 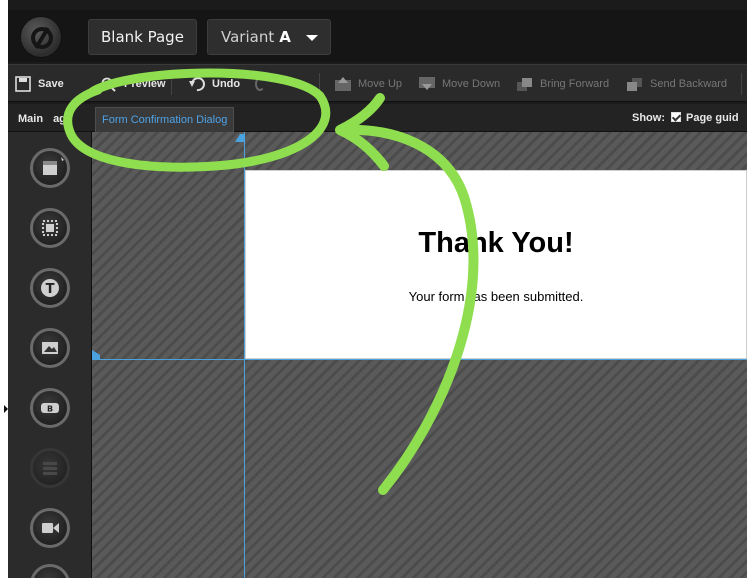 I want to click on move-up-button: Move Up, so click(x=368, y=84).